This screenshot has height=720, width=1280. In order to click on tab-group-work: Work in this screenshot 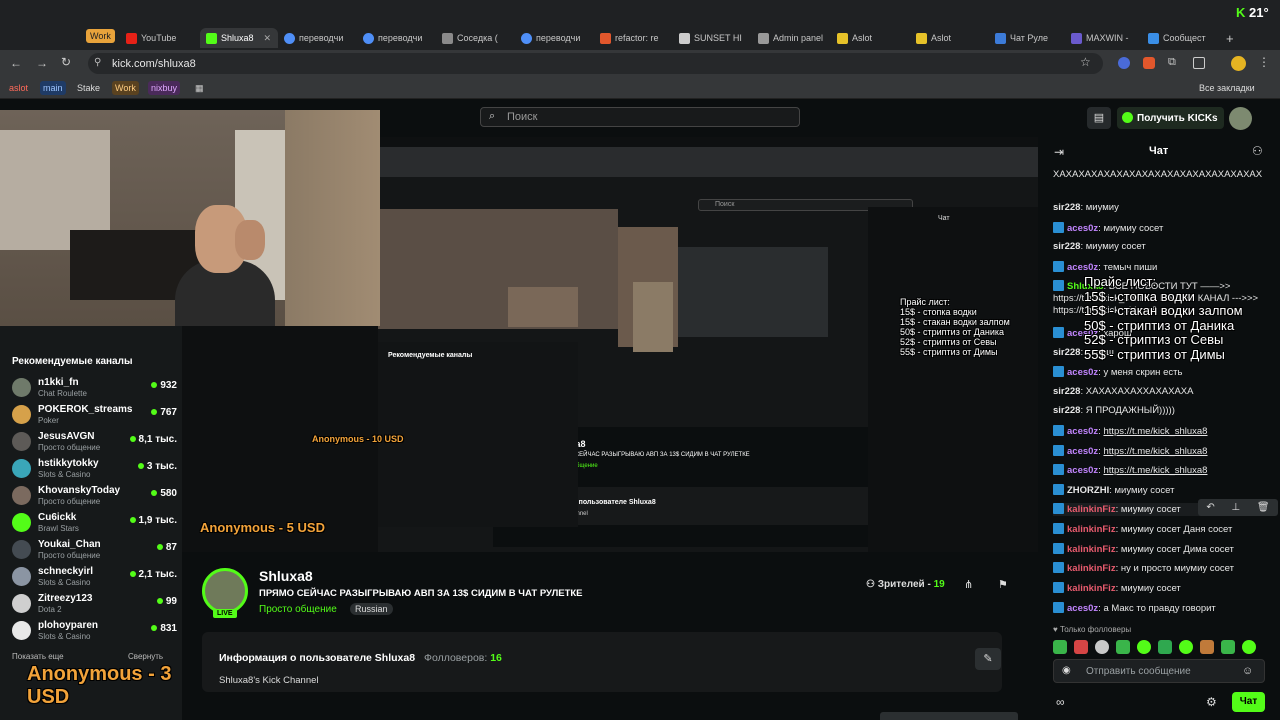, I will do `click(100, 36)`.